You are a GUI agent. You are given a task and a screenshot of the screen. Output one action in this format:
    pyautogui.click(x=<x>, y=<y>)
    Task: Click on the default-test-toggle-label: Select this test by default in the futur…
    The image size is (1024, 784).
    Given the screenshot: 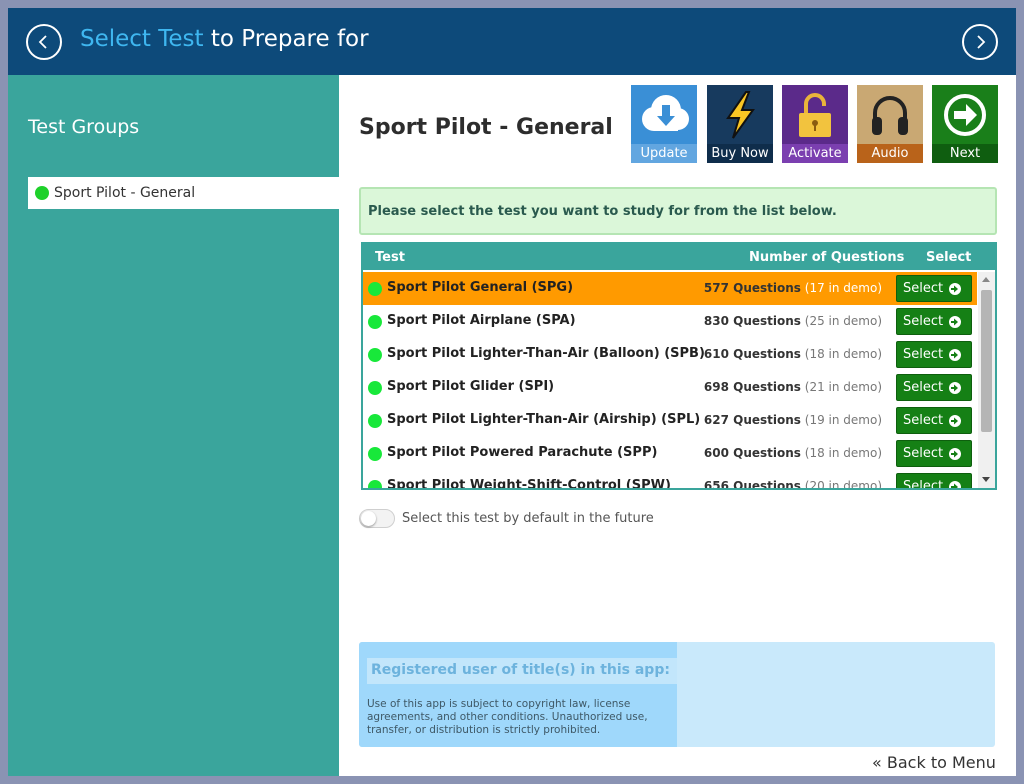 What is the action you would take?
    pyautogui.click(x=528, y=518)
    